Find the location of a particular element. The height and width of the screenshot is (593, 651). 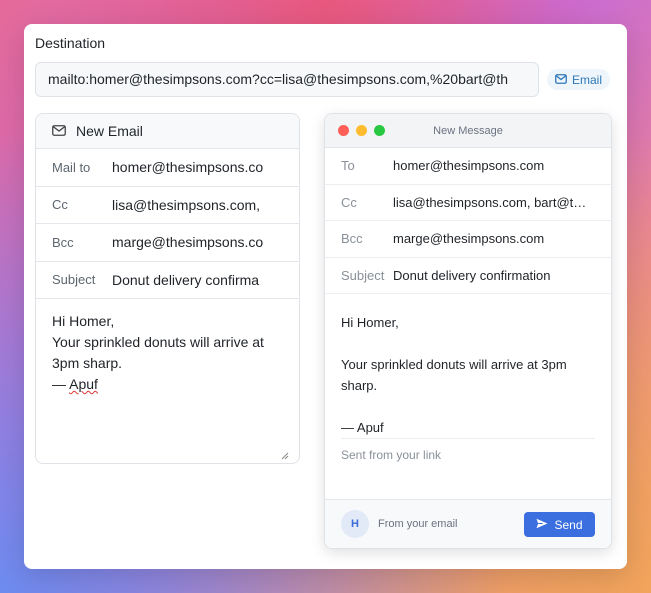

preview-bcc-row: Bcc marge@thesimpsons.com is located at coordinates (468, 239).